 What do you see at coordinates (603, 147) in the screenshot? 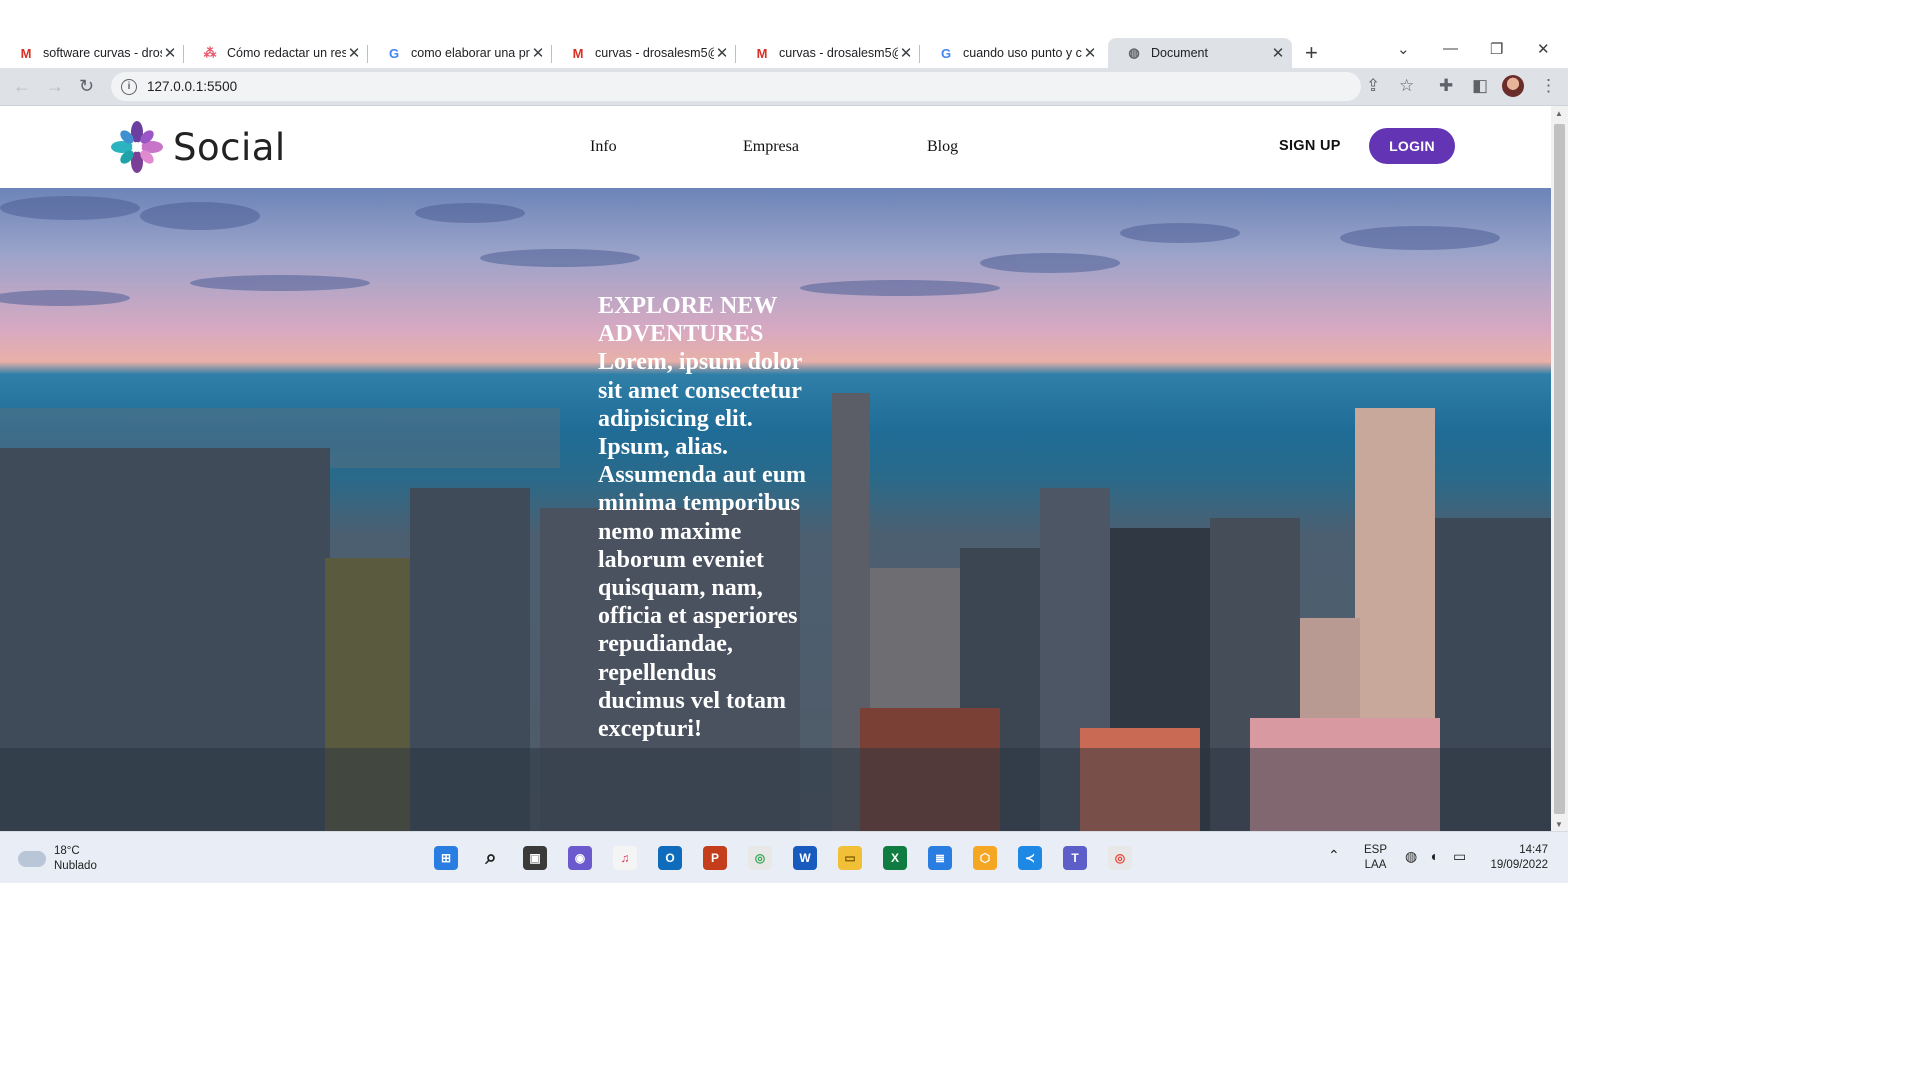
I see `nav-link-info: Info` at bounding box center [603, 147].